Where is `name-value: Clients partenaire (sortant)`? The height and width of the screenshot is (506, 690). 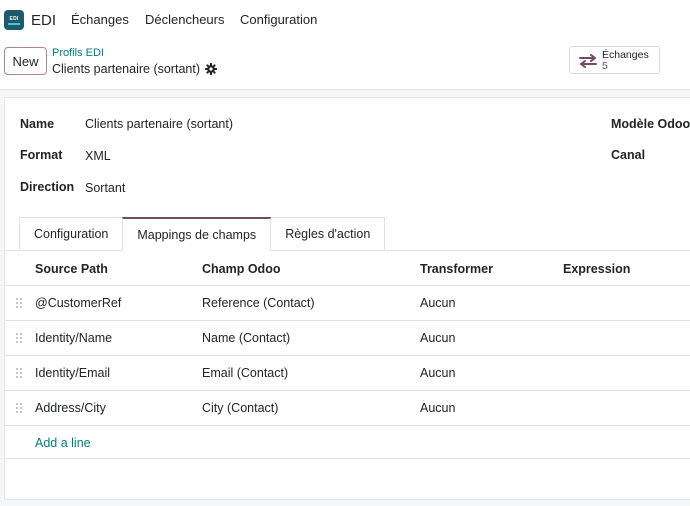 name-value: Clients partenaire (sortant) is located at coordinates (159, 124).